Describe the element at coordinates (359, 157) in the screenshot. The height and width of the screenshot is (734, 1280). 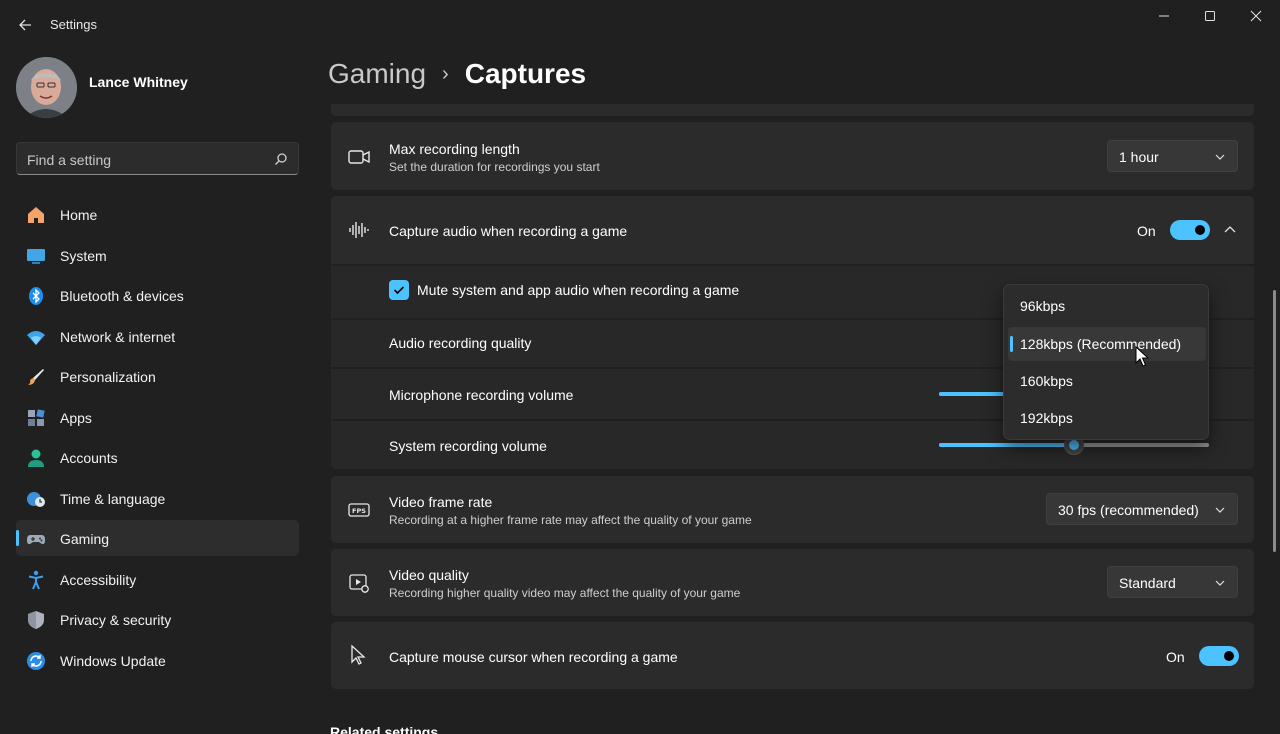
I see `video-camera-icon` at that location.